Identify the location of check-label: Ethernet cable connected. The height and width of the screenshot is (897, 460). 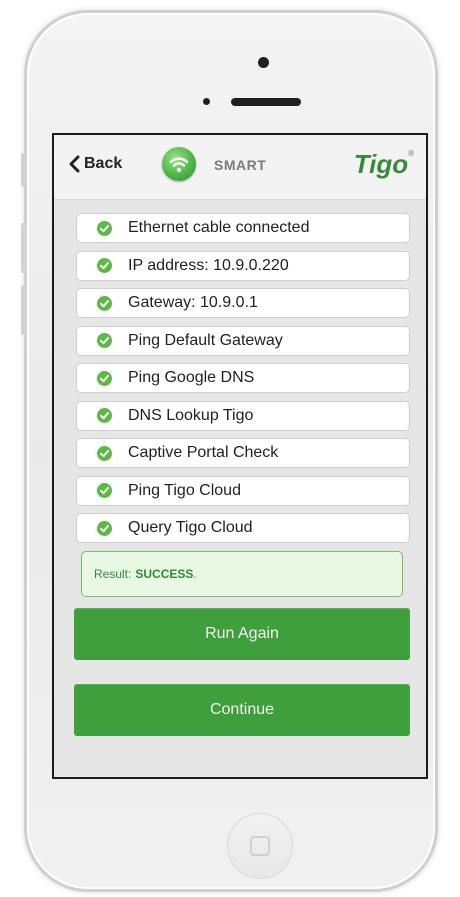
(219, 227).